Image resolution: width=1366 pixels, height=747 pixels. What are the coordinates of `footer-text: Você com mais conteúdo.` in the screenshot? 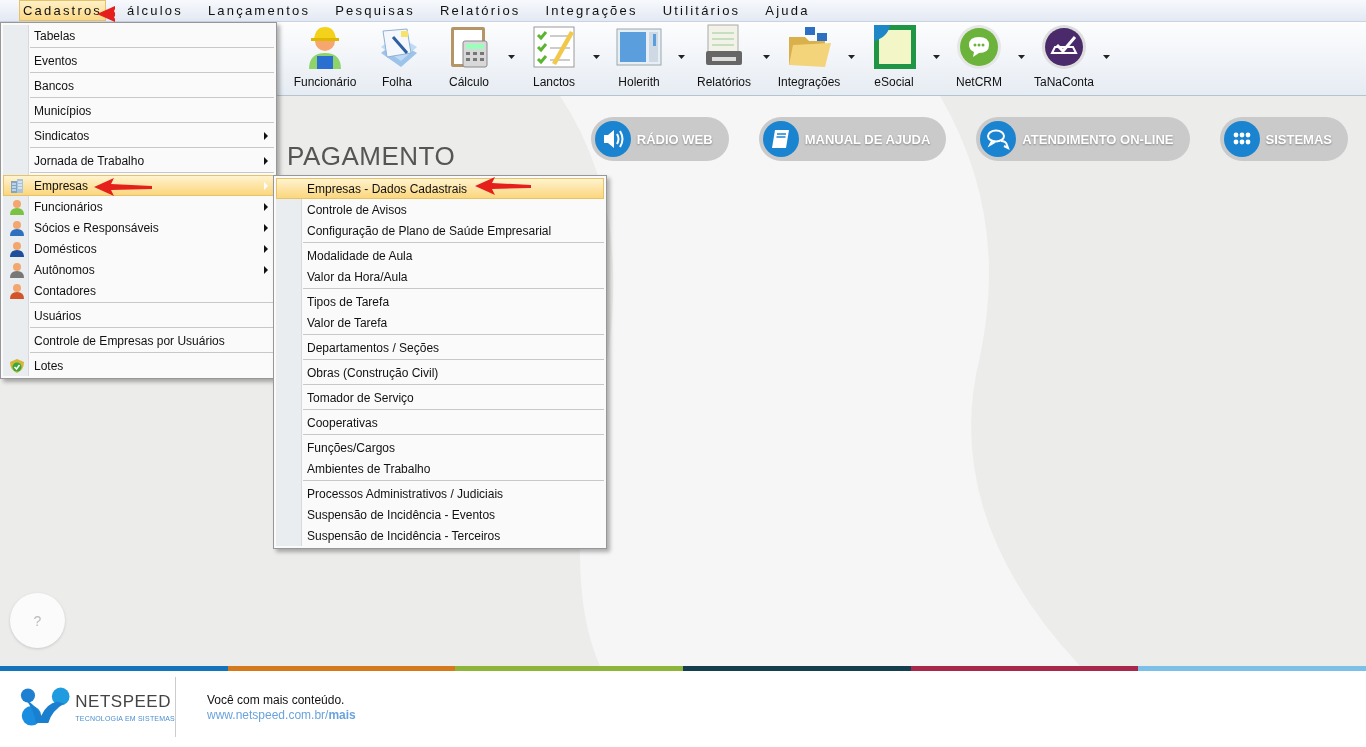 It's located at (276, 699).